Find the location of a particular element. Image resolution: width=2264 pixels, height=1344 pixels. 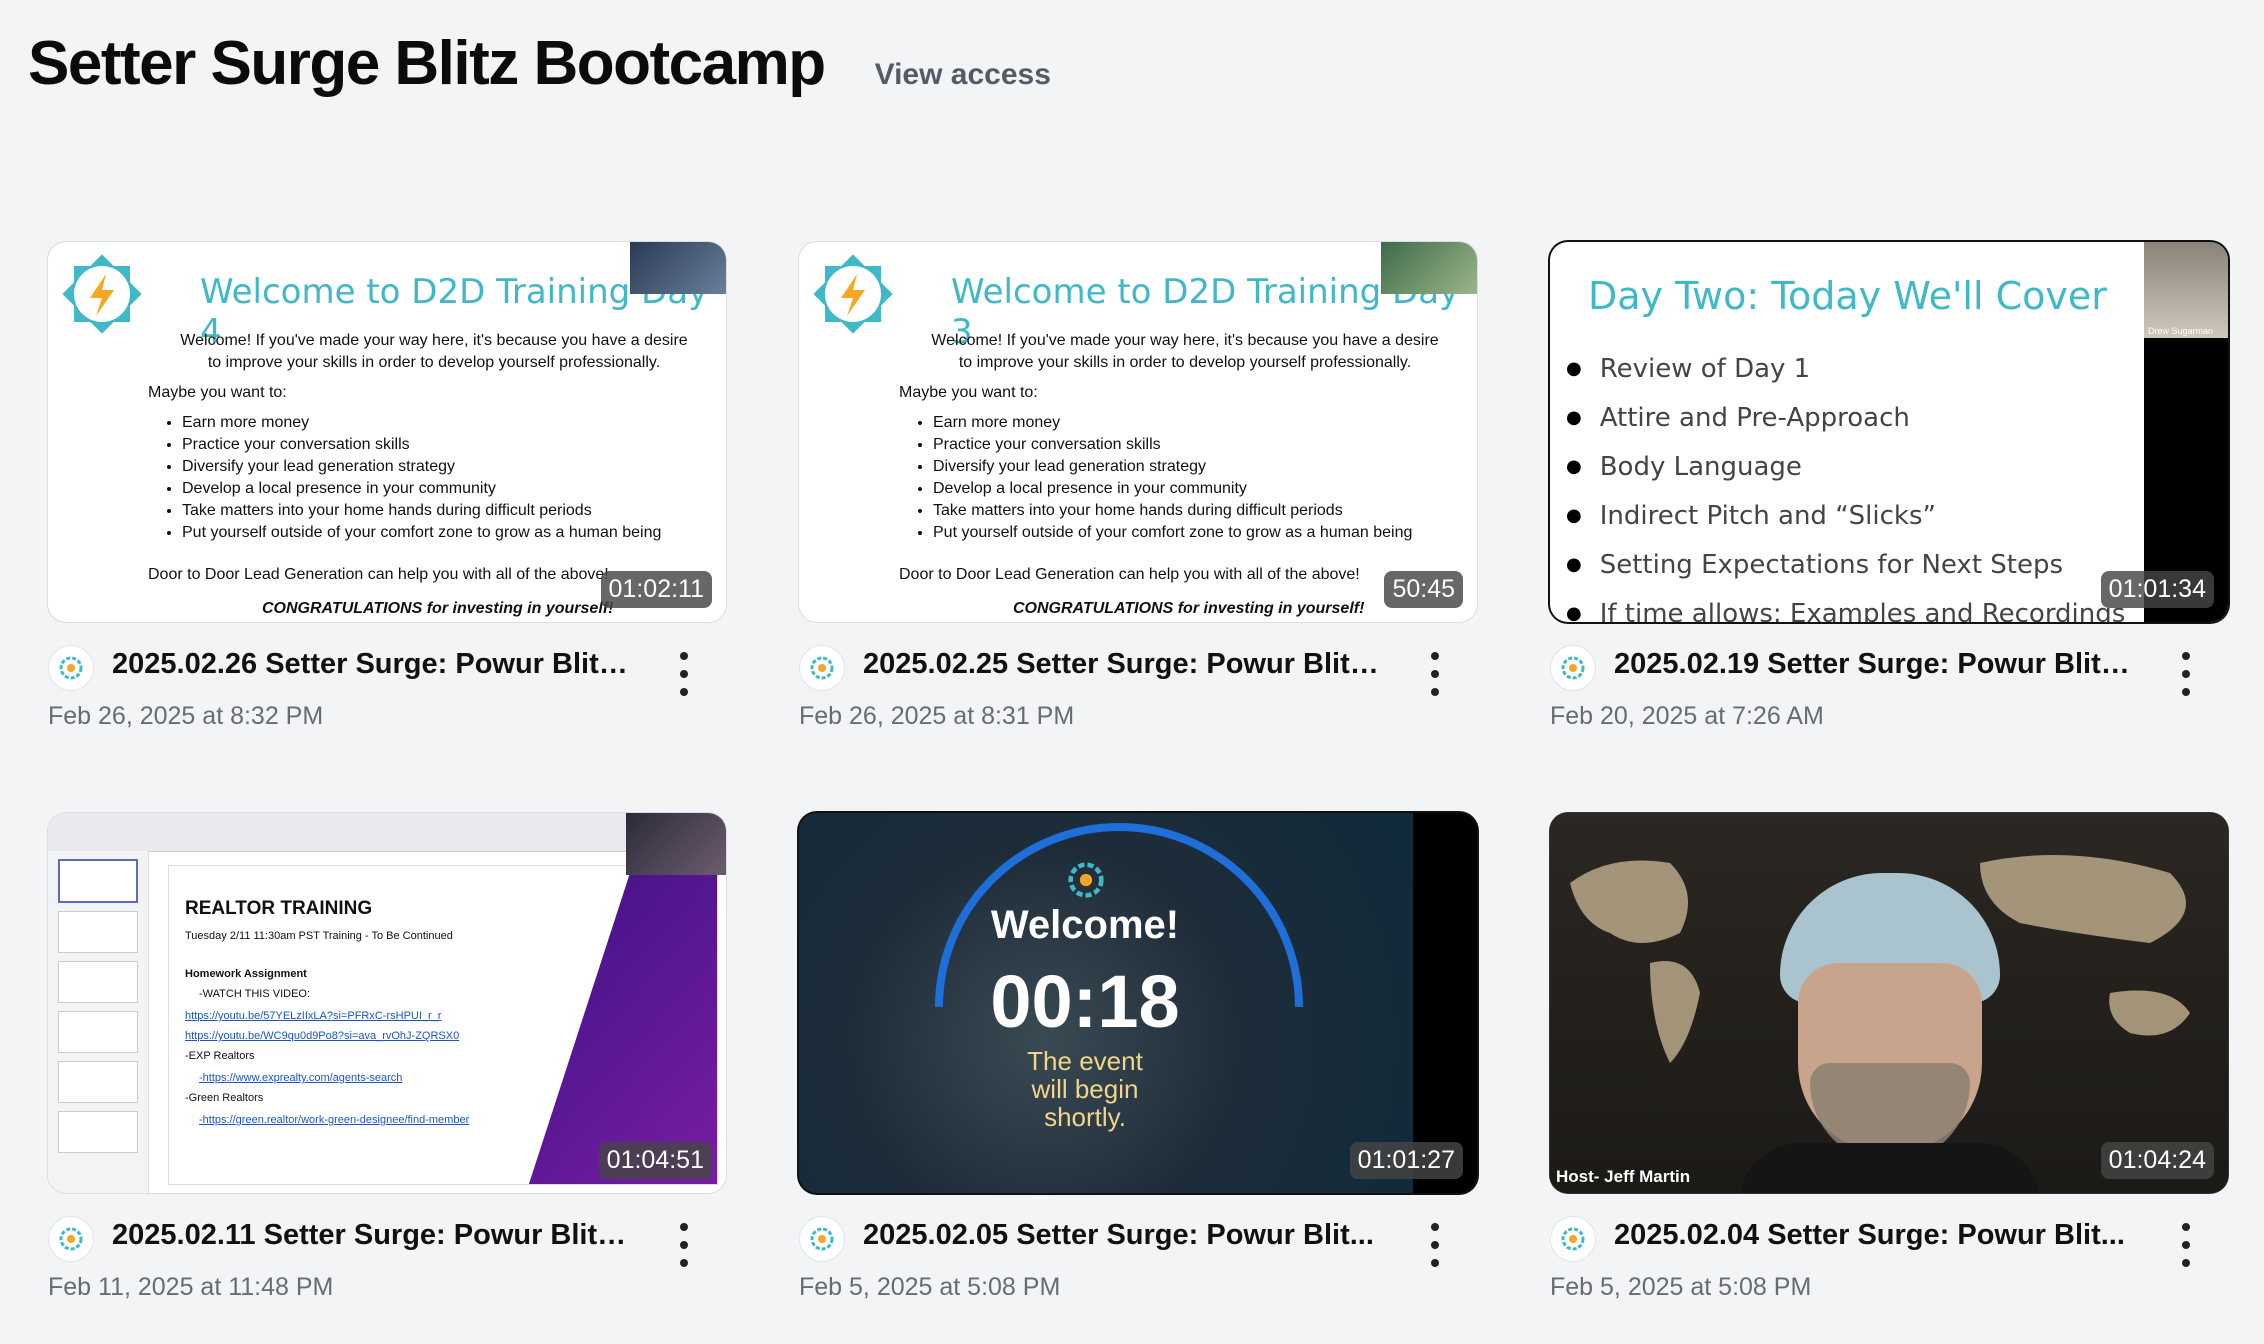

host-label: Host- Jeff Martin is located at coordinates (1623, 1176).